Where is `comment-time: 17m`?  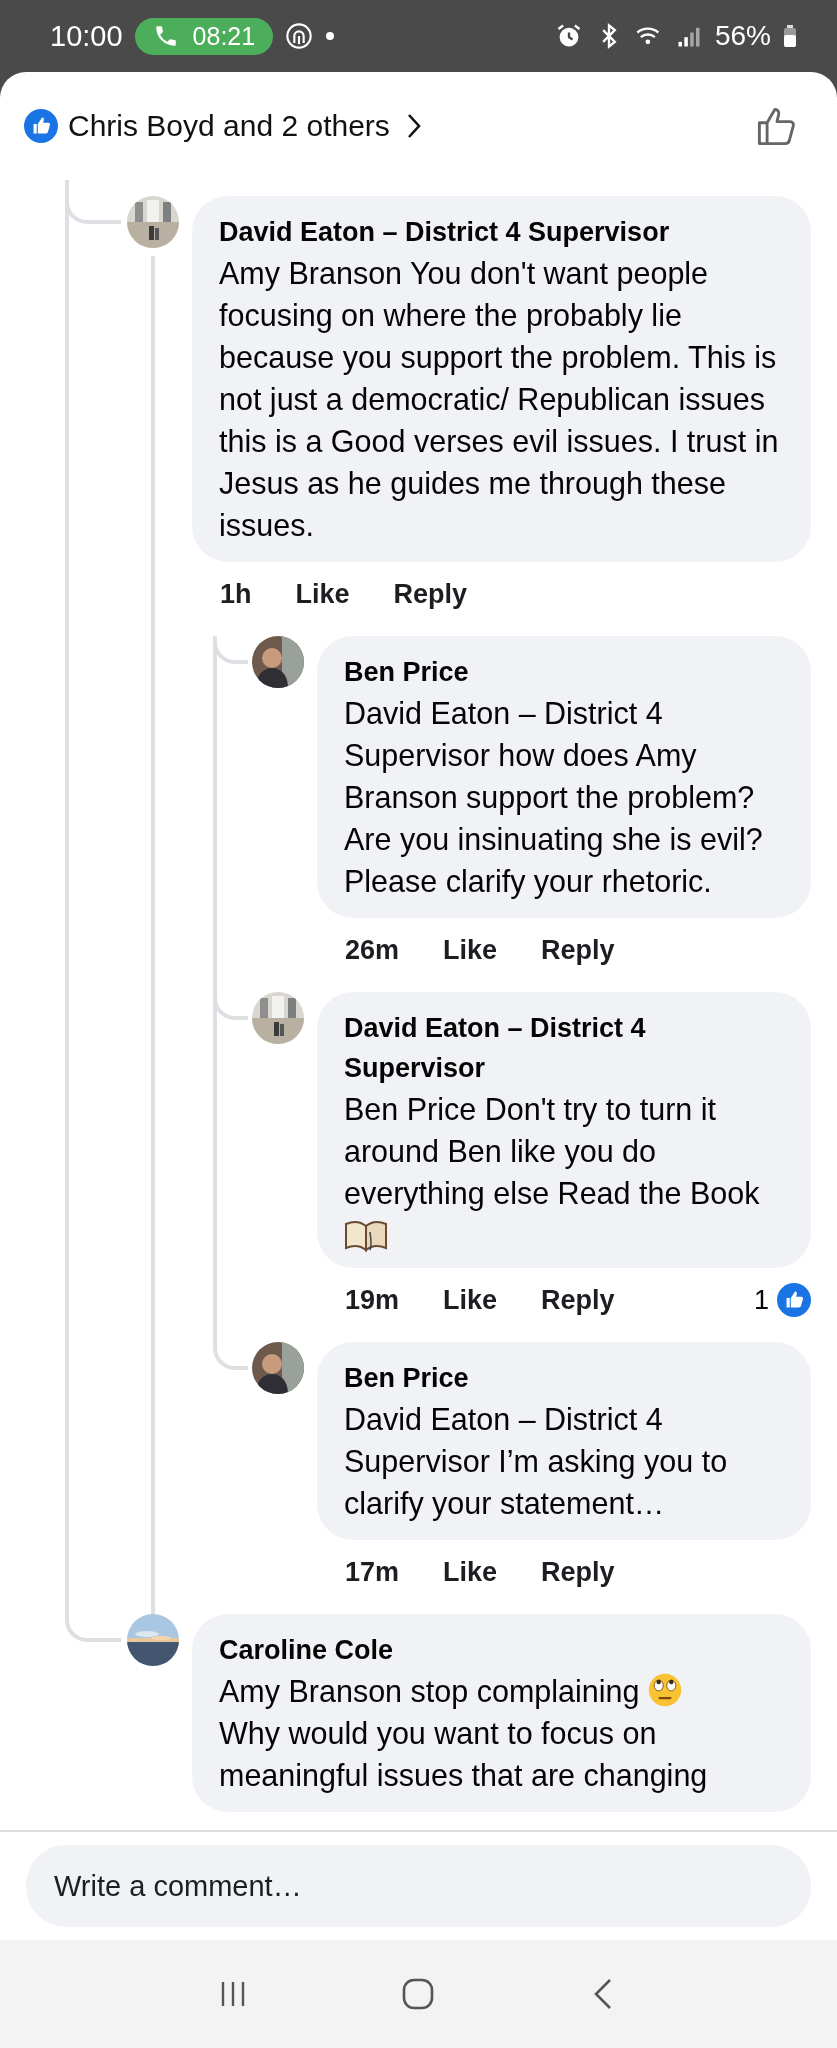
comment-time: 17m is located at coordinates (372, 1572).